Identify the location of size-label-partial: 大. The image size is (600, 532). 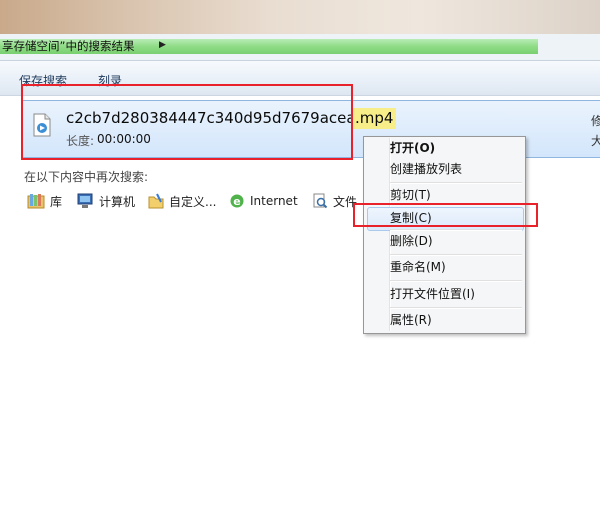
(595, 141).